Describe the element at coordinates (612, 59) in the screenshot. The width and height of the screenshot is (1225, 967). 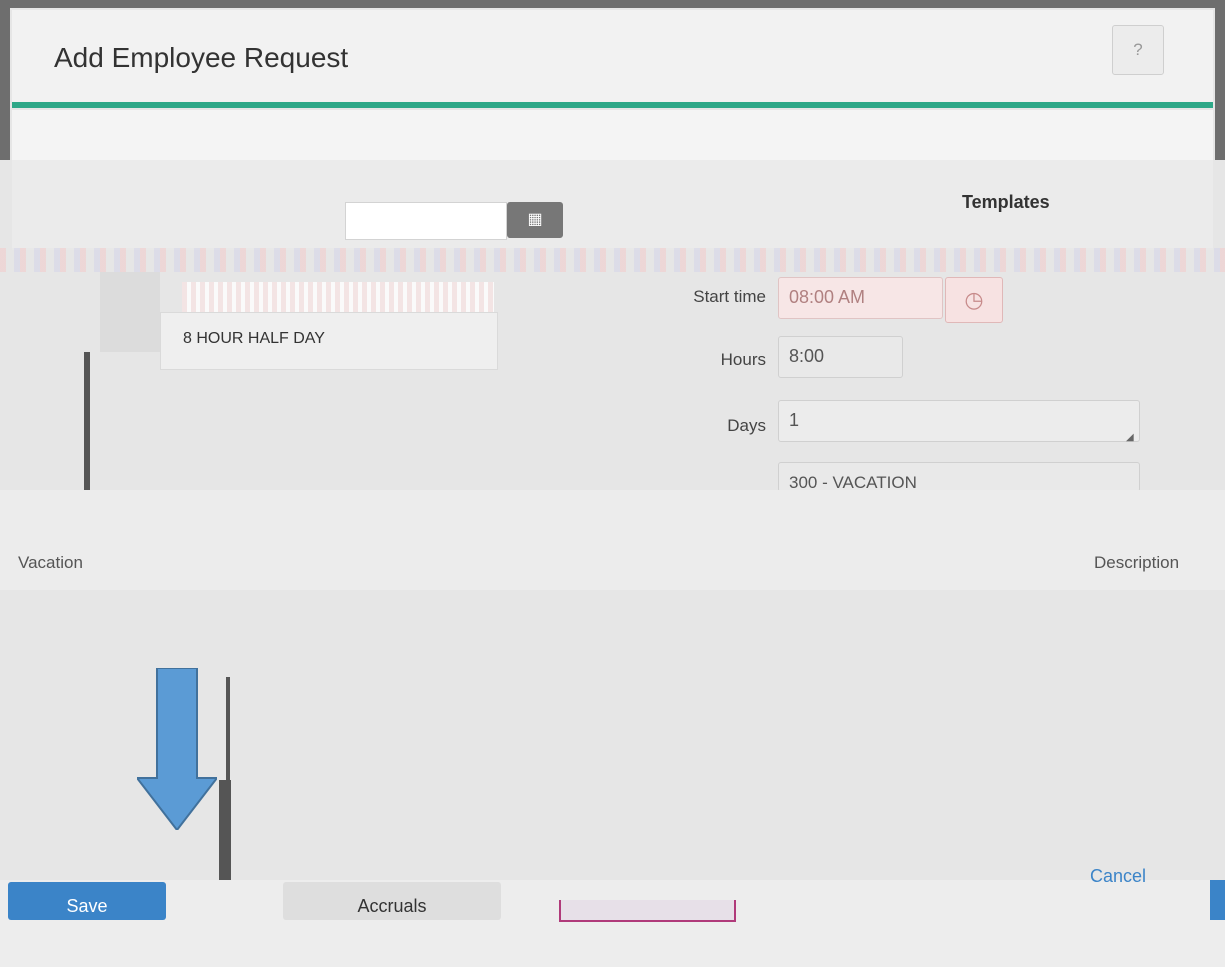
I see `dialog-header: Add Employee Request ?` at that location.